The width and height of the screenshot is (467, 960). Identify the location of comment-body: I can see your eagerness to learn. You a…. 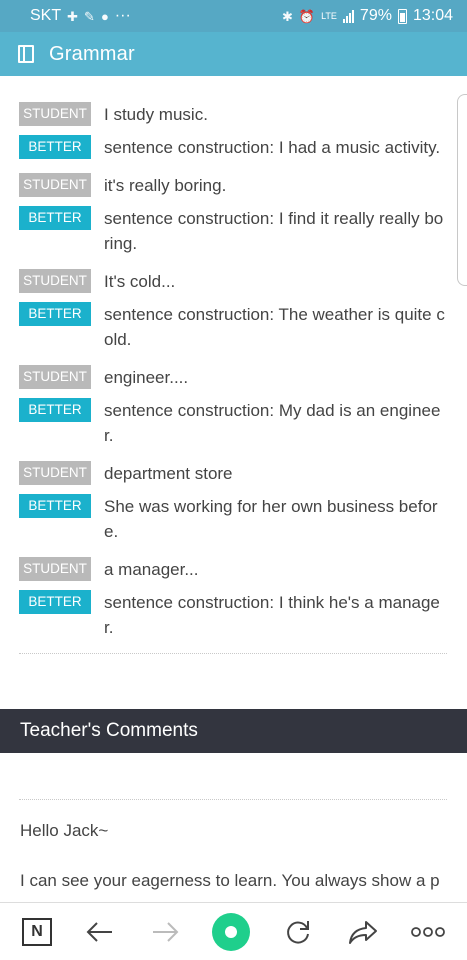
(230, 880).